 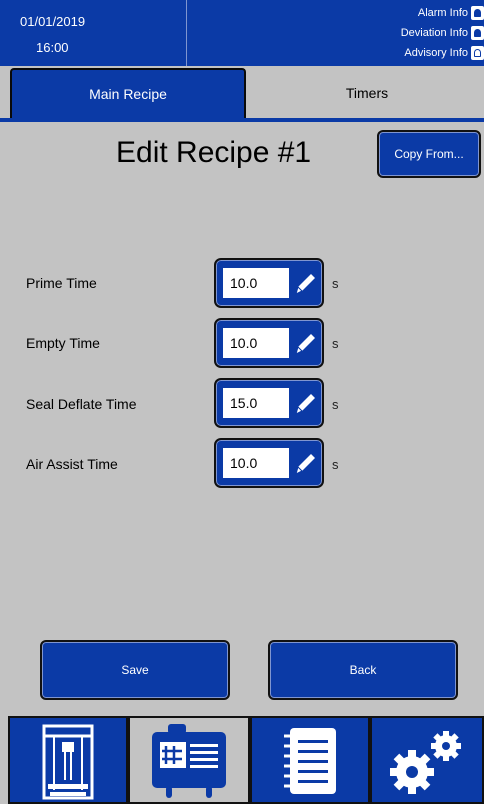 I want to click on date-display: 01/01/2019, so click(x=53, y=21).